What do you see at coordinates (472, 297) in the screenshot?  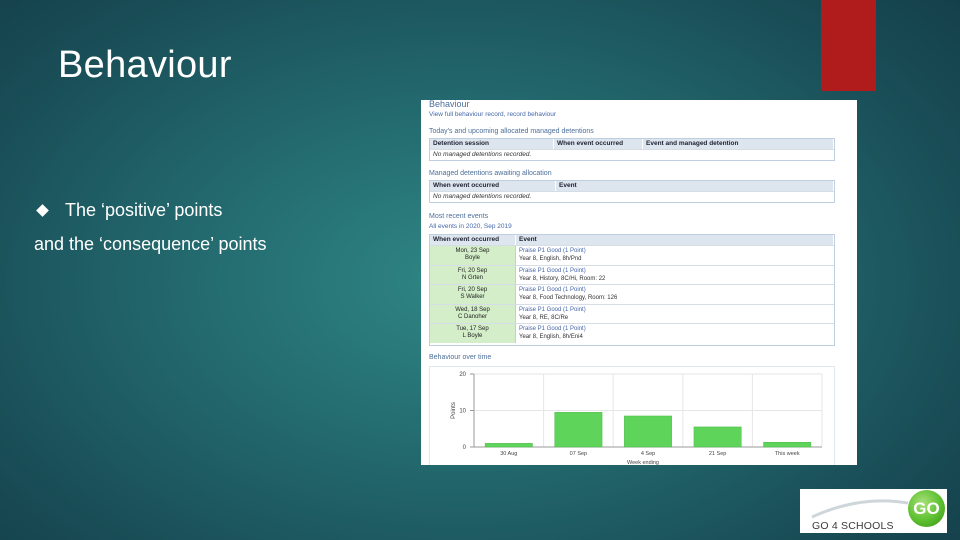 I see `event-staff: S Walker` at bounding box center [472, 297].